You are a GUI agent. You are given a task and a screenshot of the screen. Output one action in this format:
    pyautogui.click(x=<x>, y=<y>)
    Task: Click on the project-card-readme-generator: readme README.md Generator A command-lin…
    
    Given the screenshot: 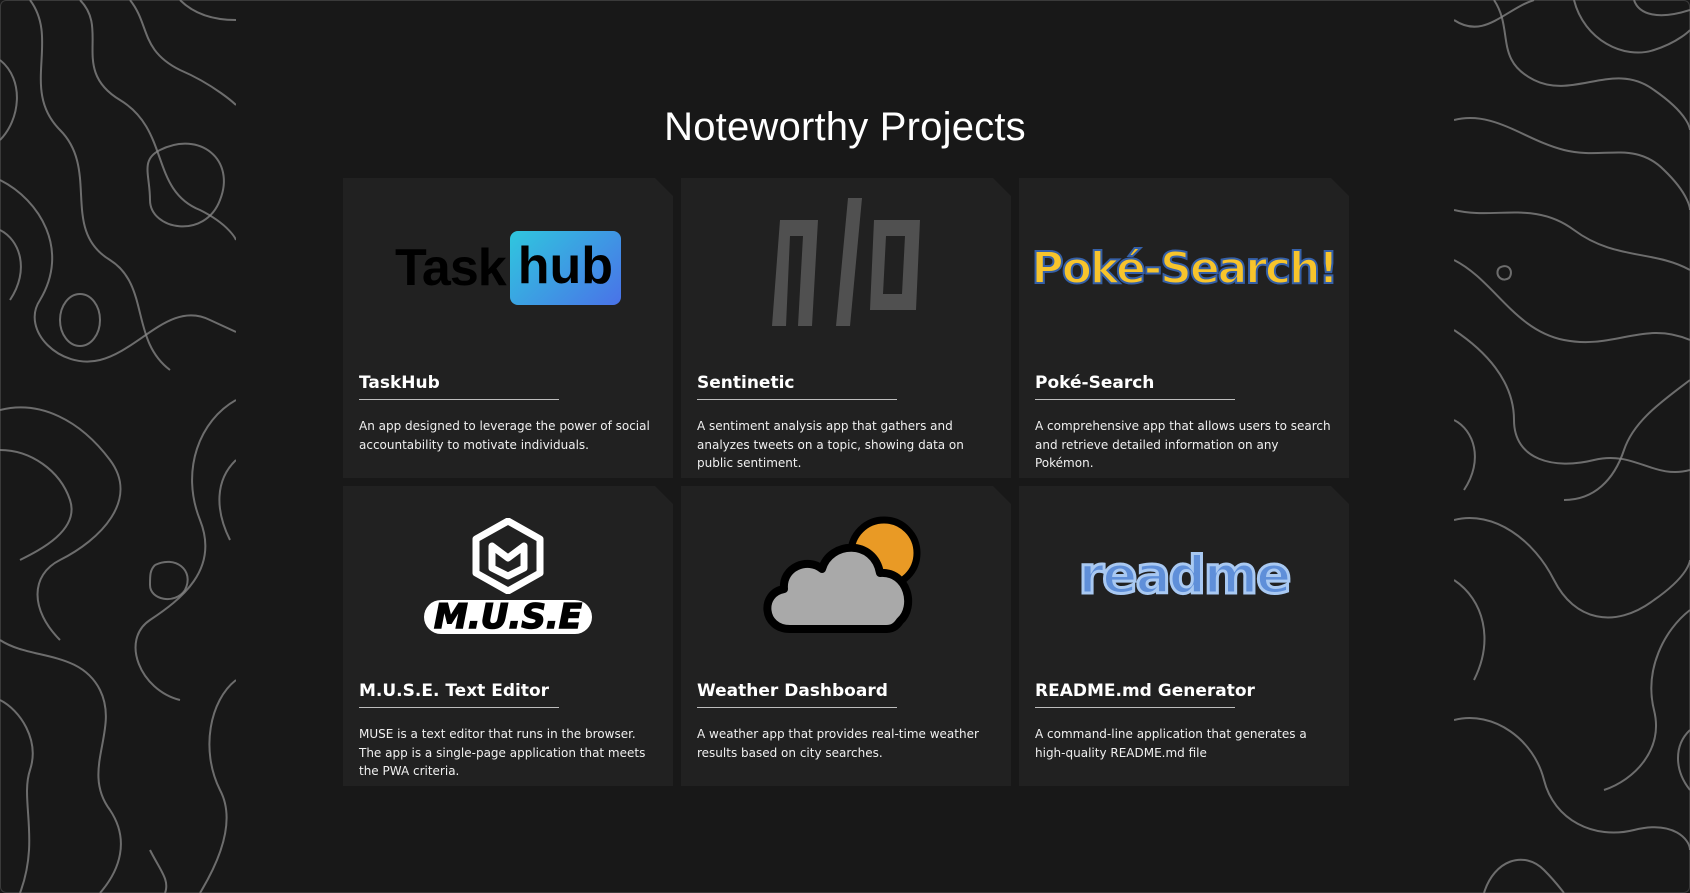 What is the action you would take?
    pyautogui.click(x=1184, y=636)
    